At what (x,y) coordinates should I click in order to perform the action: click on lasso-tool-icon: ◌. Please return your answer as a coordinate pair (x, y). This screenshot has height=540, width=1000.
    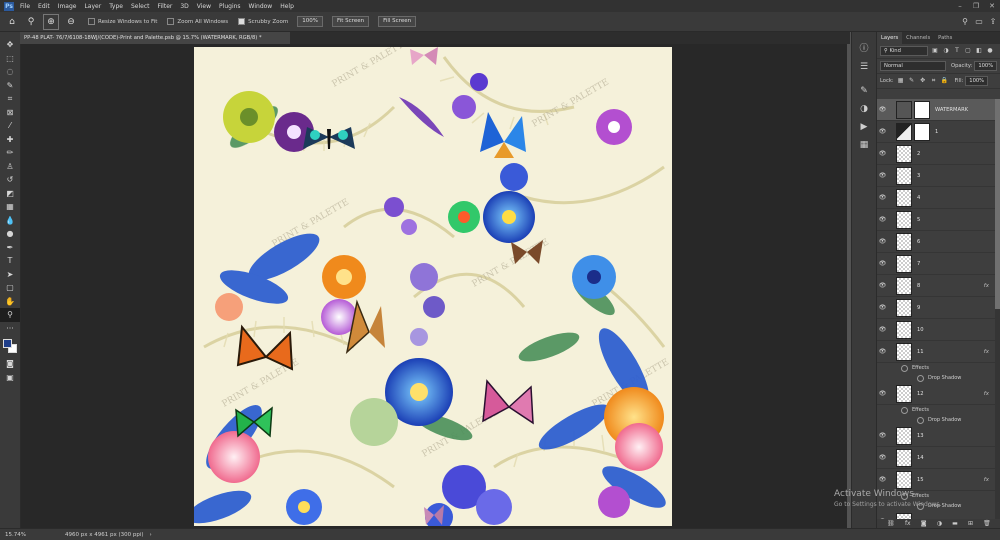
    Looking at the image, I should click on (10, 72).